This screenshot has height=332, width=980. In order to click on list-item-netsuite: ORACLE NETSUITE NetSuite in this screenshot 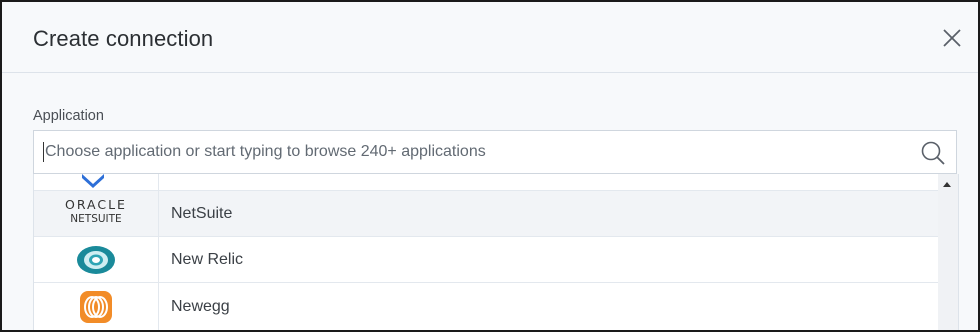, I will do `click(486, 214)`.